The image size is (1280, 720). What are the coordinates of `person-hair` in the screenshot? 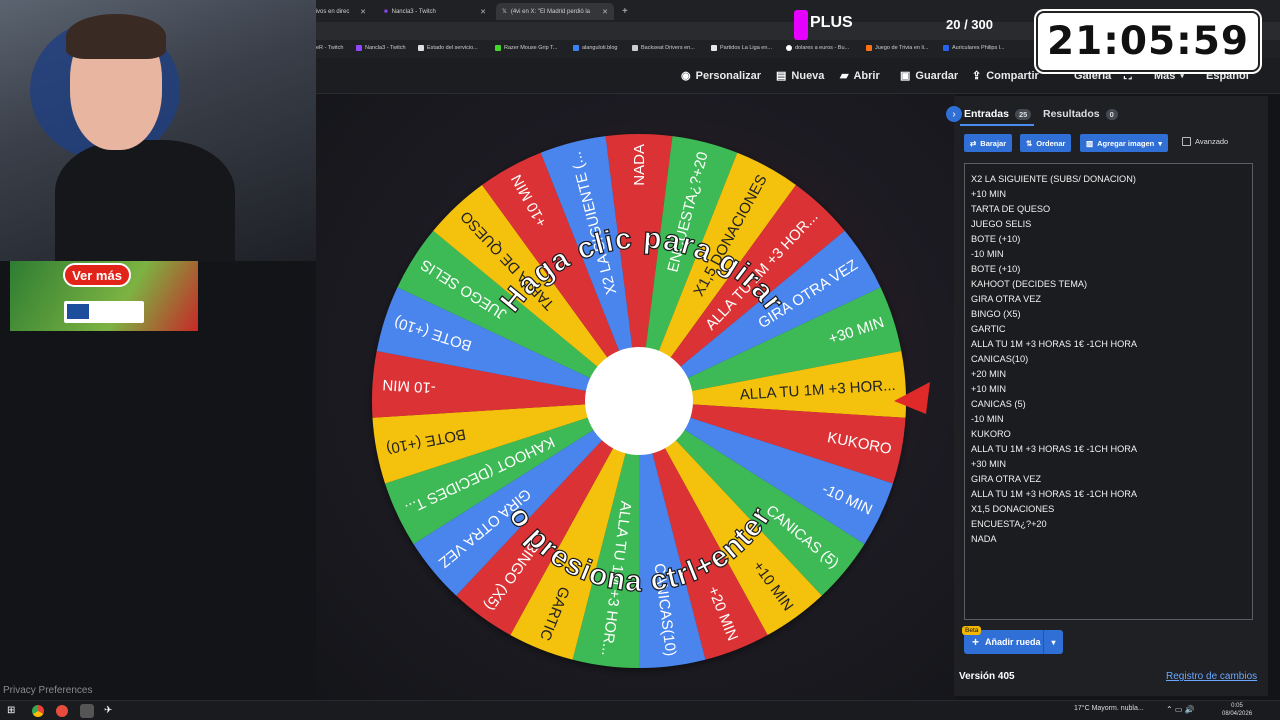 It's located at (116, 36).